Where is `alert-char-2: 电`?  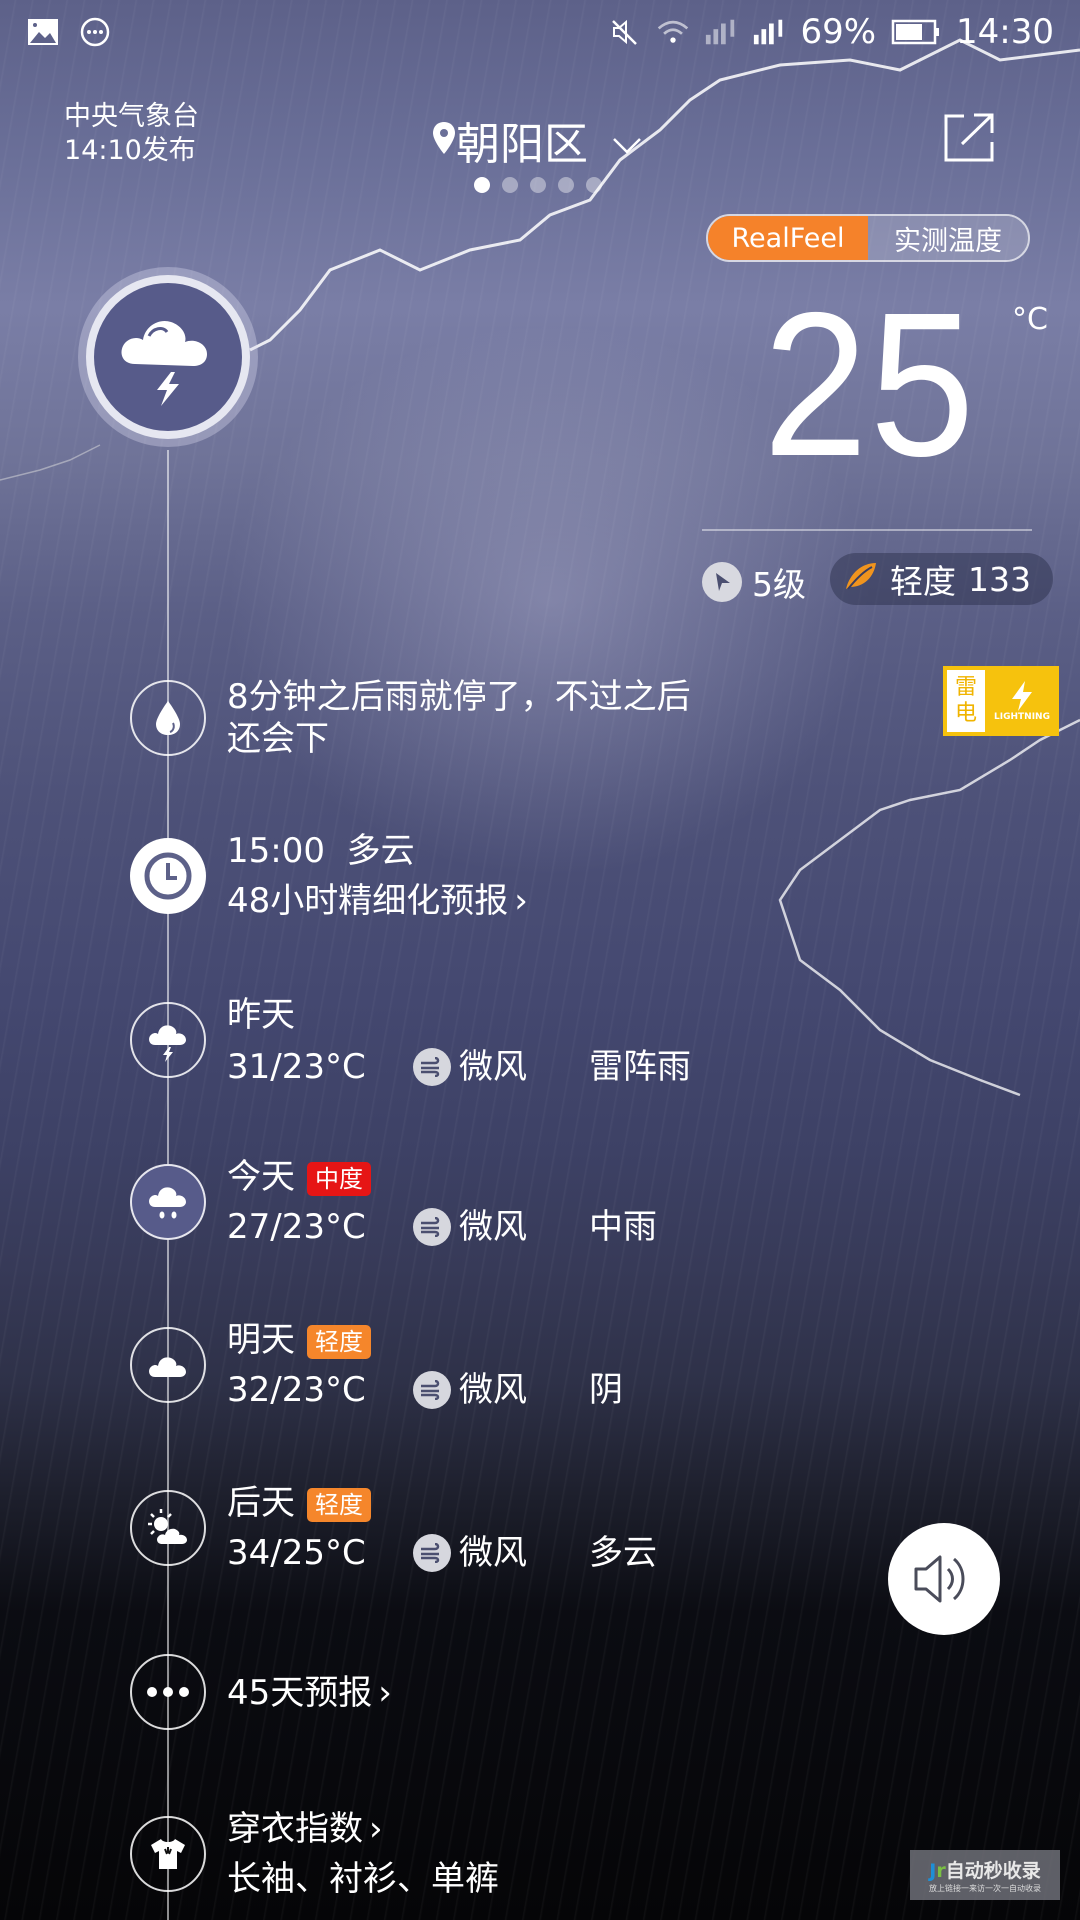 alert-char-2: 电 is located at coordinates (965, 713).